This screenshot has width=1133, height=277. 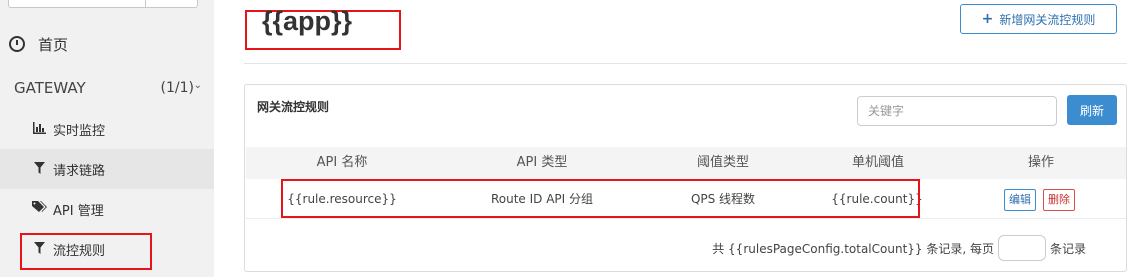 What do you see at coordinates (878, 162) in the screenshot?
I see `column-header: 单机阈值` at bounding box center [878, 162].